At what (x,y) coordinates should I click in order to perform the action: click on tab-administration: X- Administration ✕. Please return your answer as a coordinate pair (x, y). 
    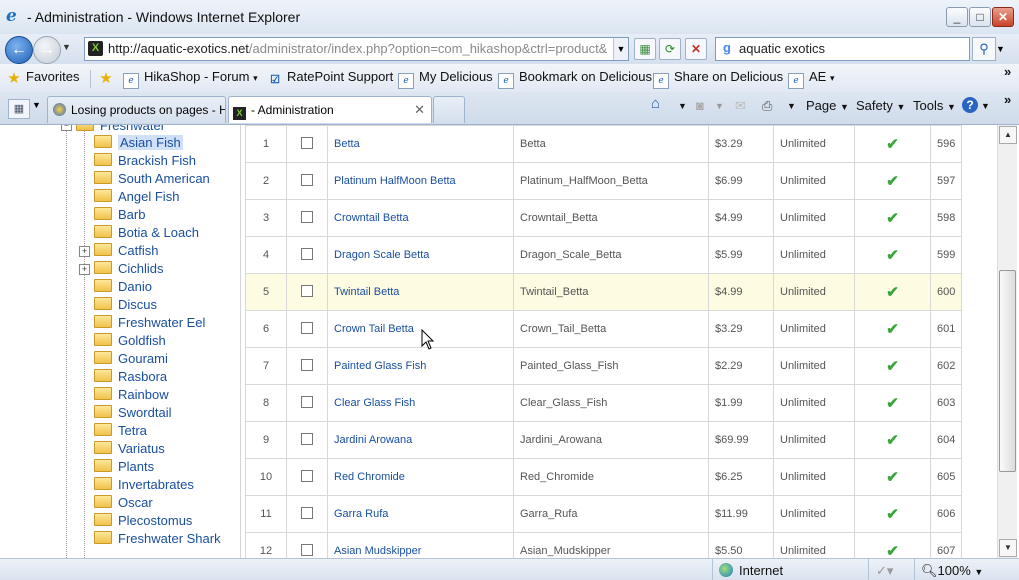
    Looking at the image, I should click on (330, 109).